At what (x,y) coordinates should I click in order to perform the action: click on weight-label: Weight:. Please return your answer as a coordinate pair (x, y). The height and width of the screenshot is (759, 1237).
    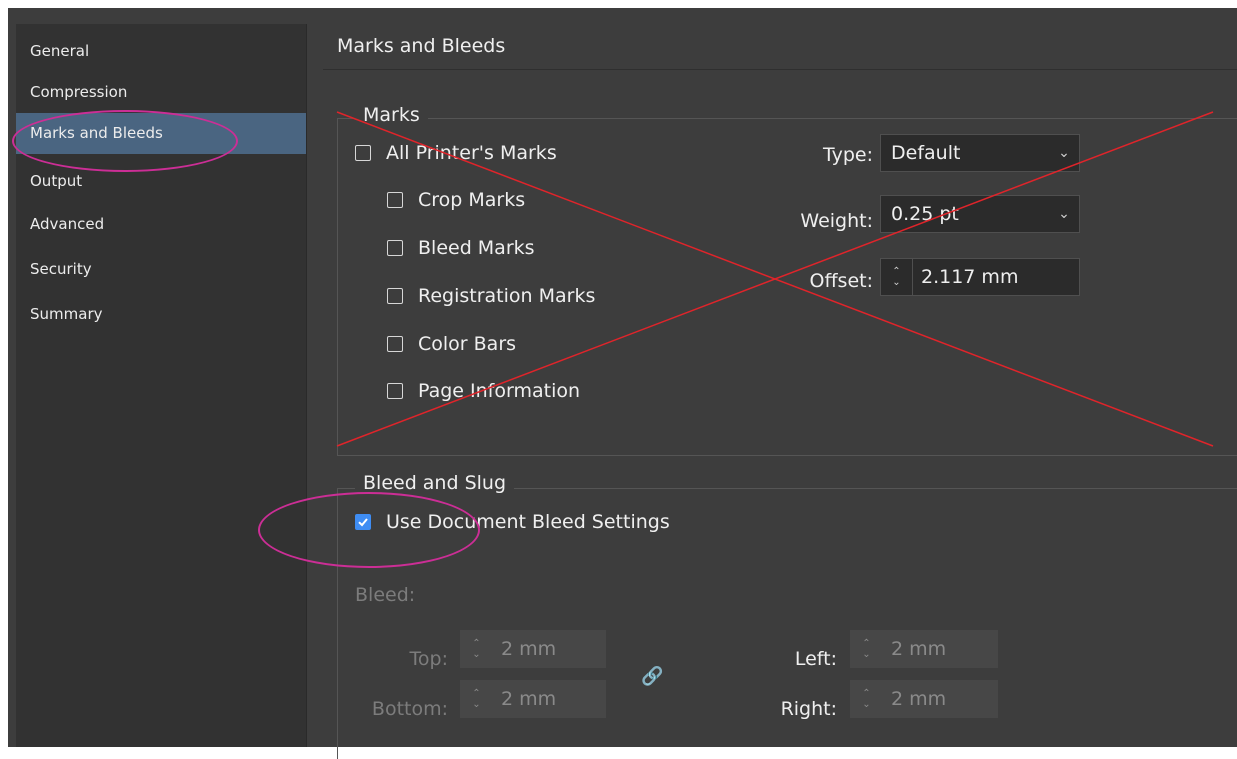
    Looking at the image, I should click on (836, 221).